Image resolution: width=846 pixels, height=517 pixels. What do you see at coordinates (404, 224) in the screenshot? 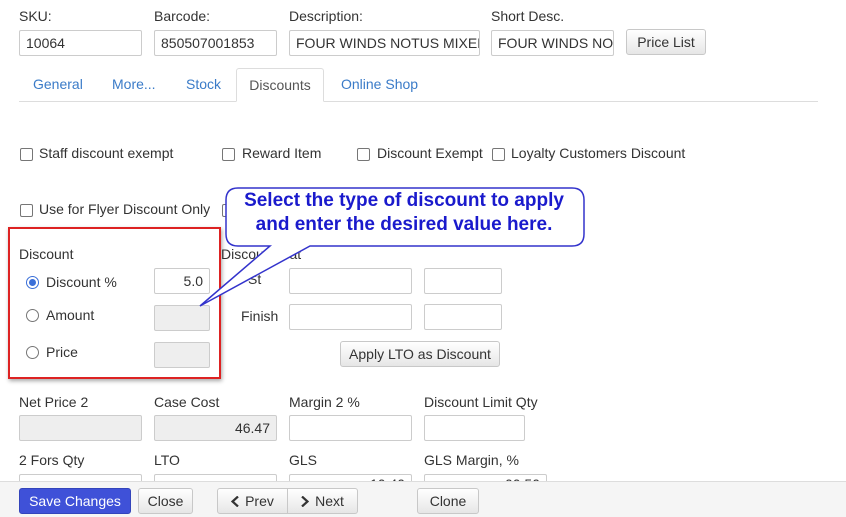
I see `callout-line-2: and enter the desired value here.` at bounding box center [404, 224].